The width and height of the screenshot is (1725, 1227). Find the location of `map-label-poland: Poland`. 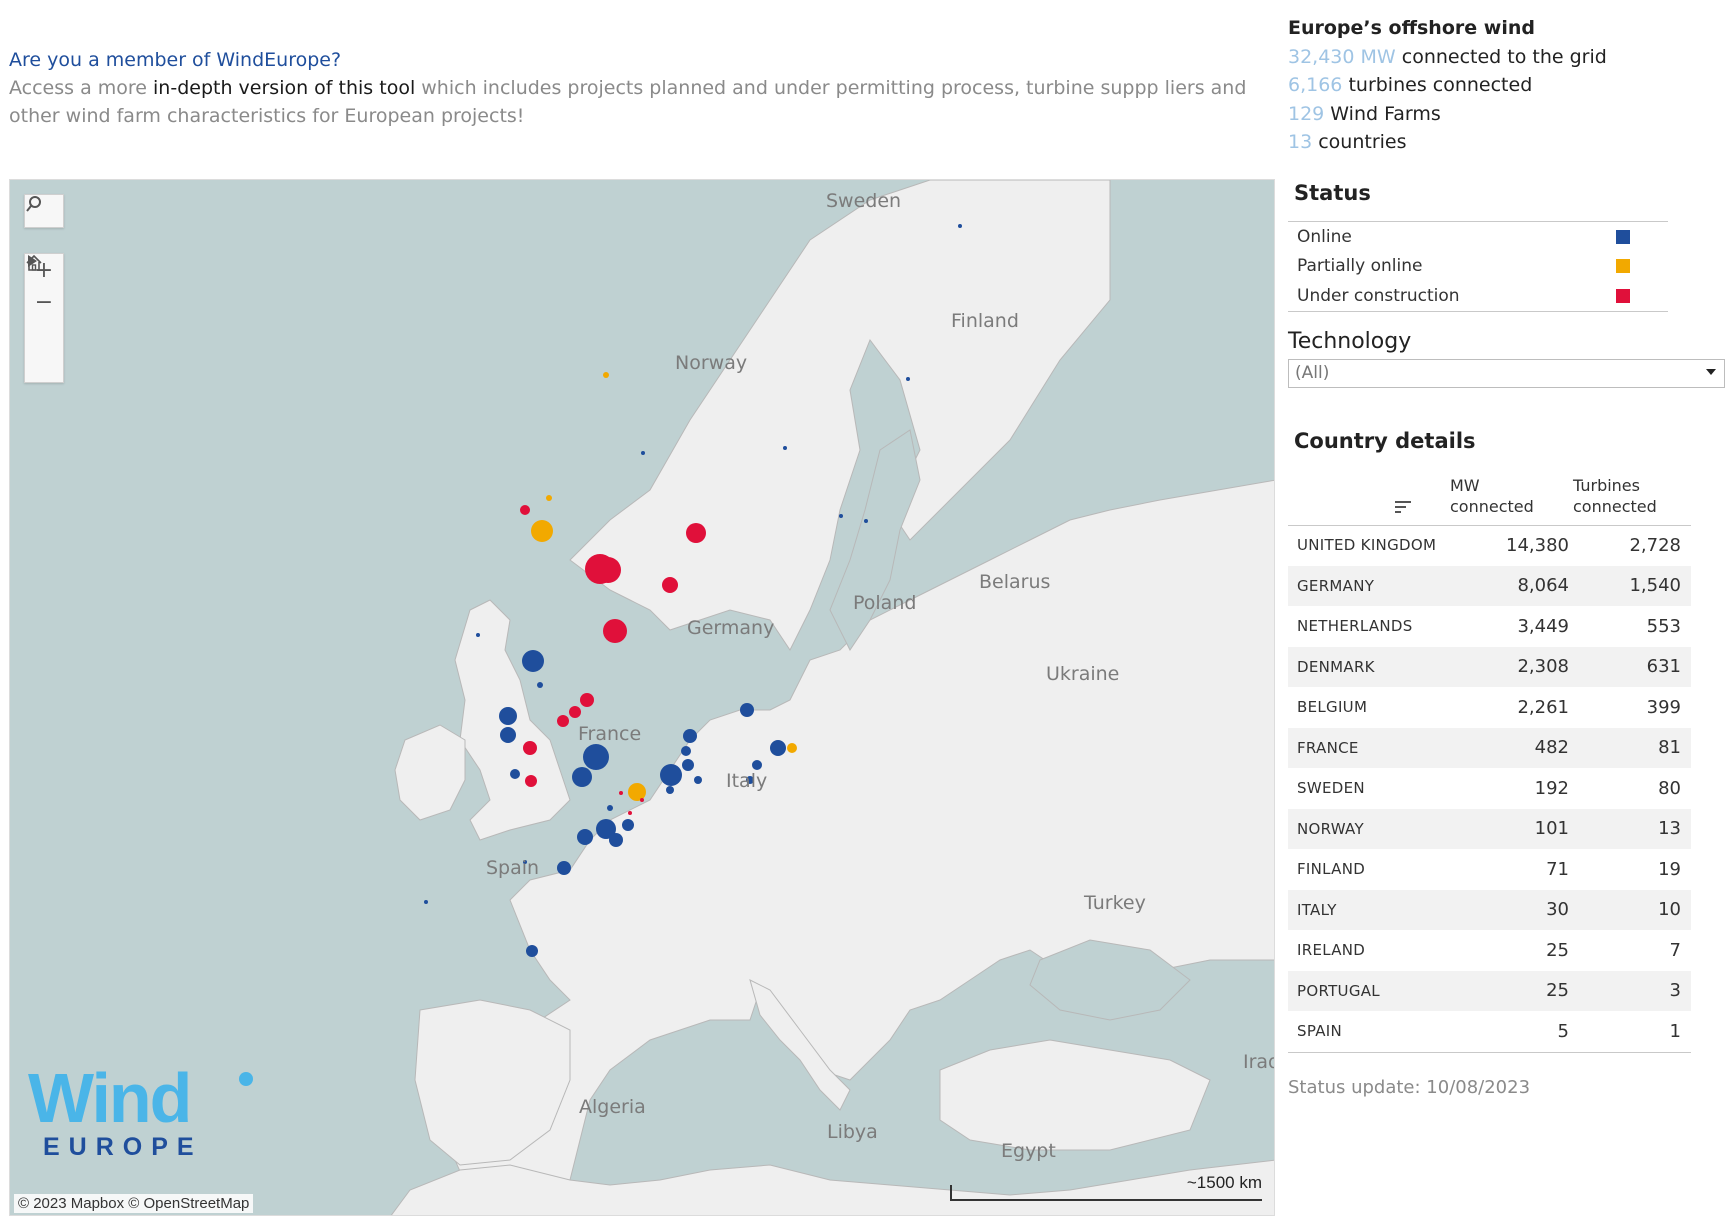

map-label-poland: Poland is located at coordinates (885, 603).